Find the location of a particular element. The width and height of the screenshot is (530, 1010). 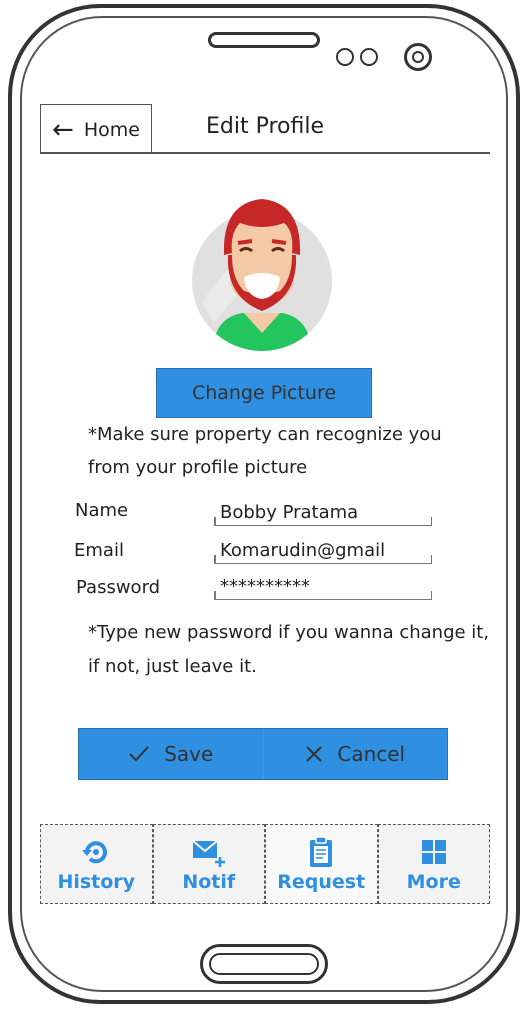

cancel-button: Cancel is located at coordinates (355, 754).